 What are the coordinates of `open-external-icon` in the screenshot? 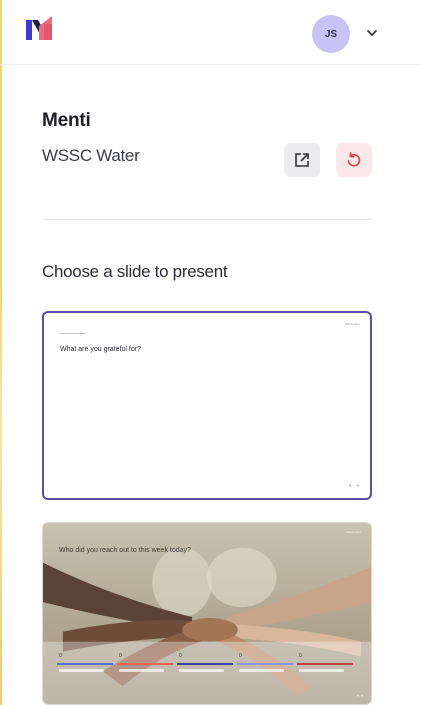 It's located at (302, 160).